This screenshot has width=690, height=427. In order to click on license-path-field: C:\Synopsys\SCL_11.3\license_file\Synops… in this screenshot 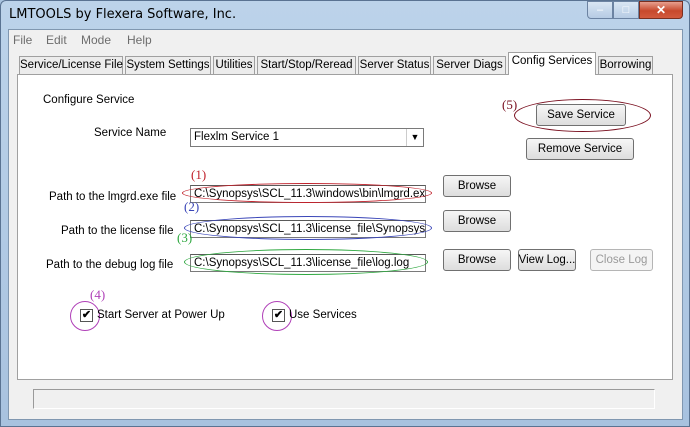, I will do `click(308, 229)`.